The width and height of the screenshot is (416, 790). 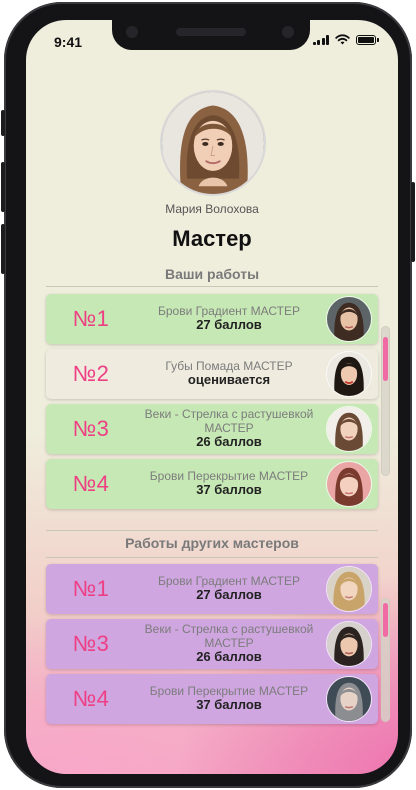 What do you see at coordinates (3, 249) in the screenshot?
I see `volume-down-button` at bounding box center [3, 249].